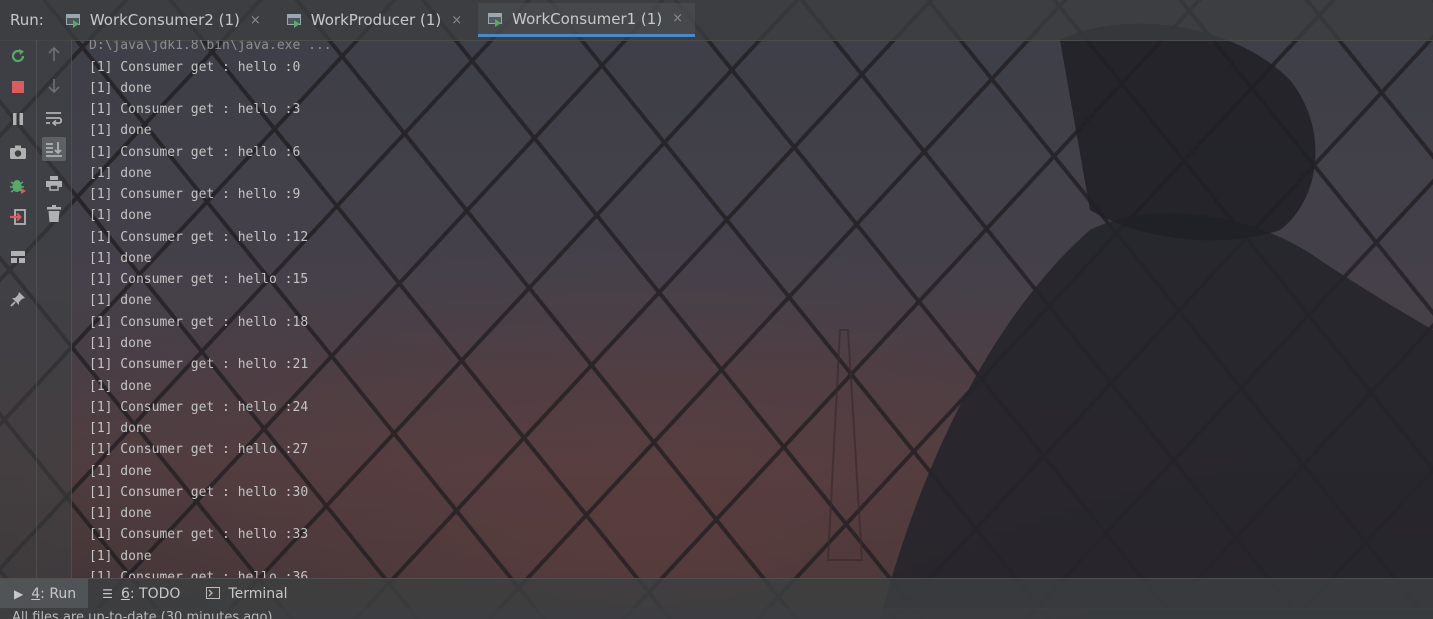  Describe the element at coordinates (58, 594) in the screenshot. I see `tool-tab-label: : Run` at that location.